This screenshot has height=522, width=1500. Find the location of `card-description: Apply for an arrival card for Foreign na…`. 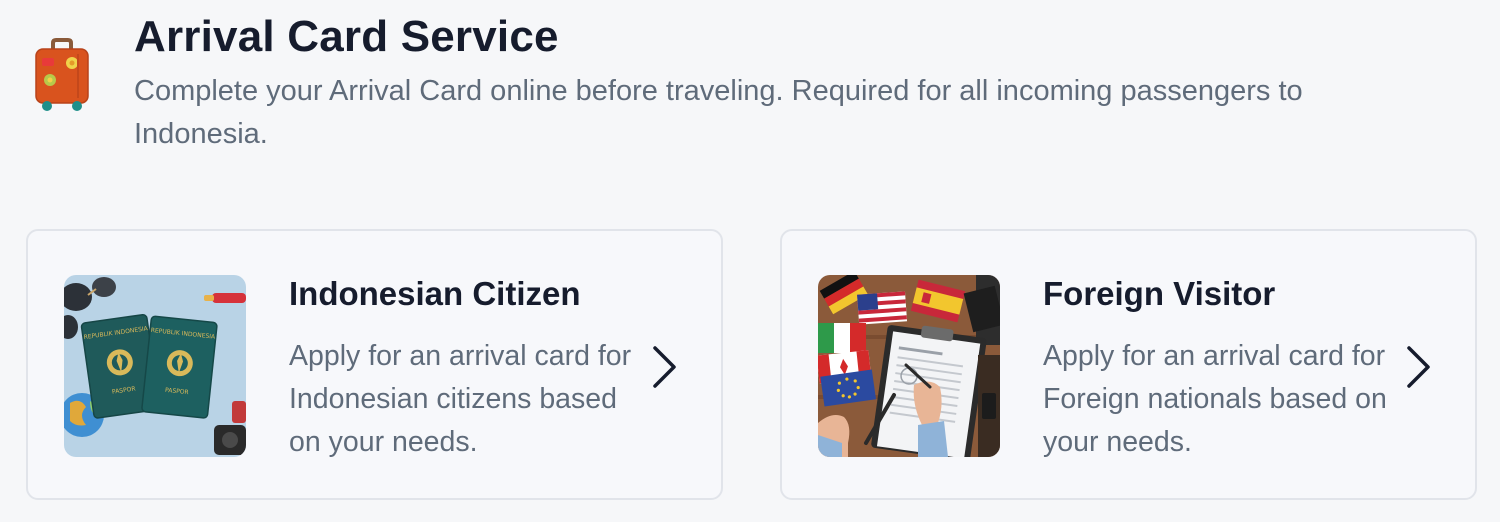

card-description: Apply for an arrival card for Foreign na… is located at coordinates (1215, 399).